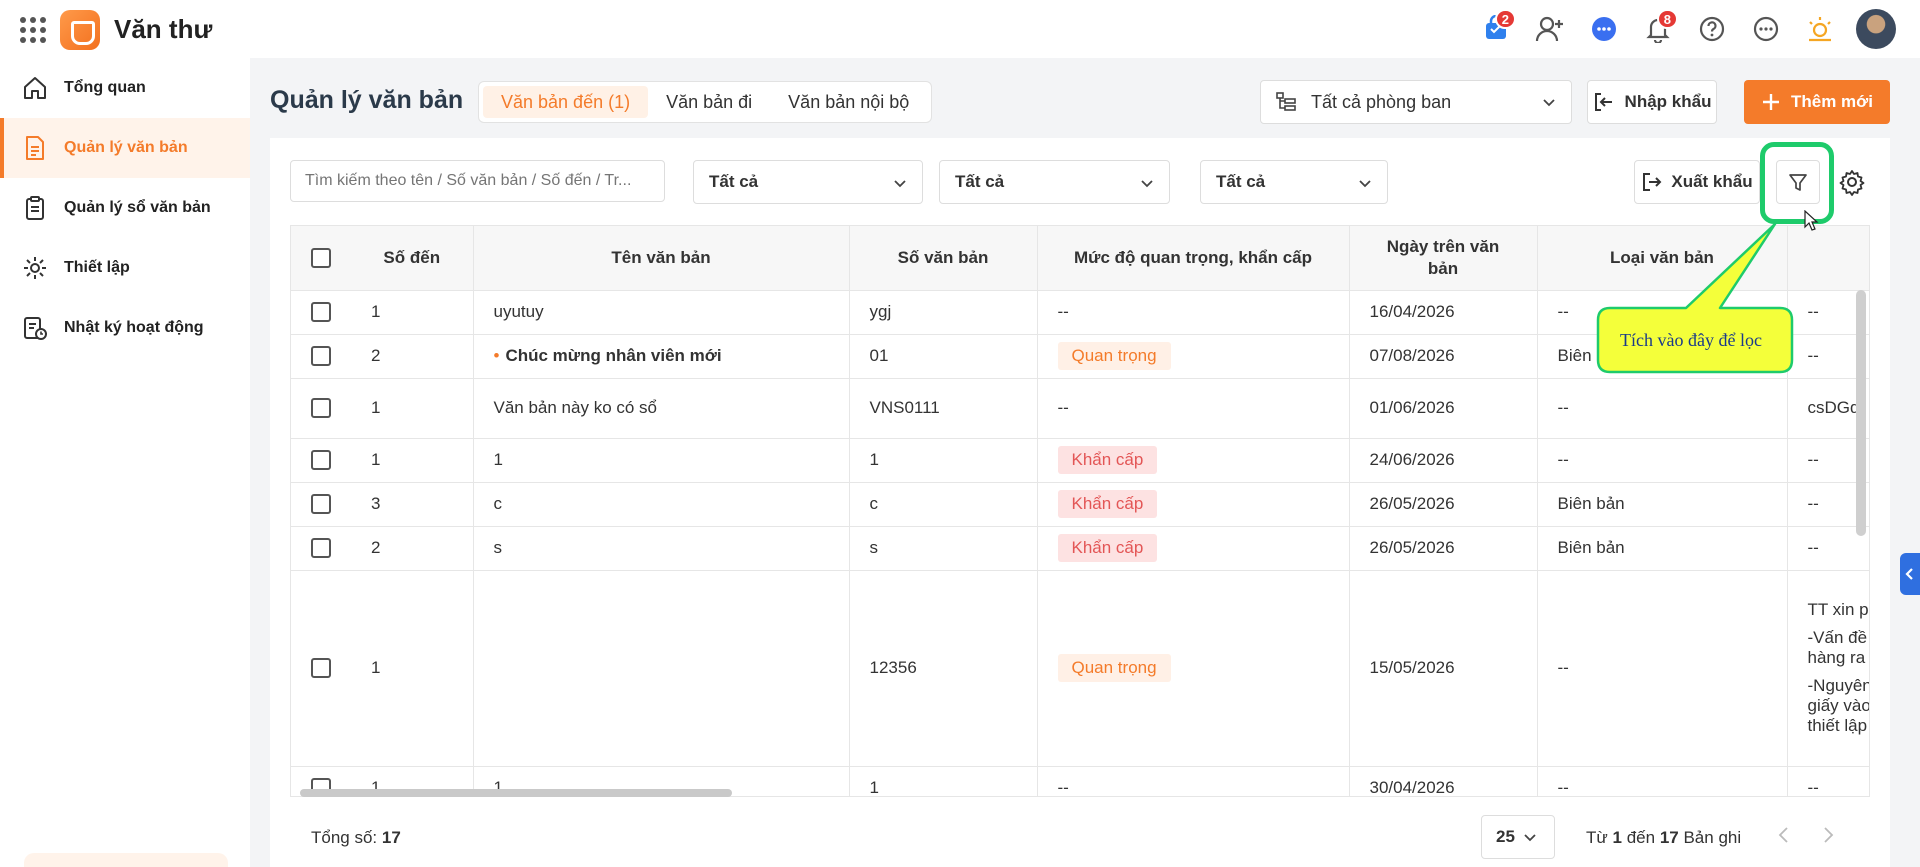 This screenshot has height=867, width=1920. Describe the element at coordinates (367, 100) in the screenshot. I see `page-title: Quản lý văn bản` at that location.